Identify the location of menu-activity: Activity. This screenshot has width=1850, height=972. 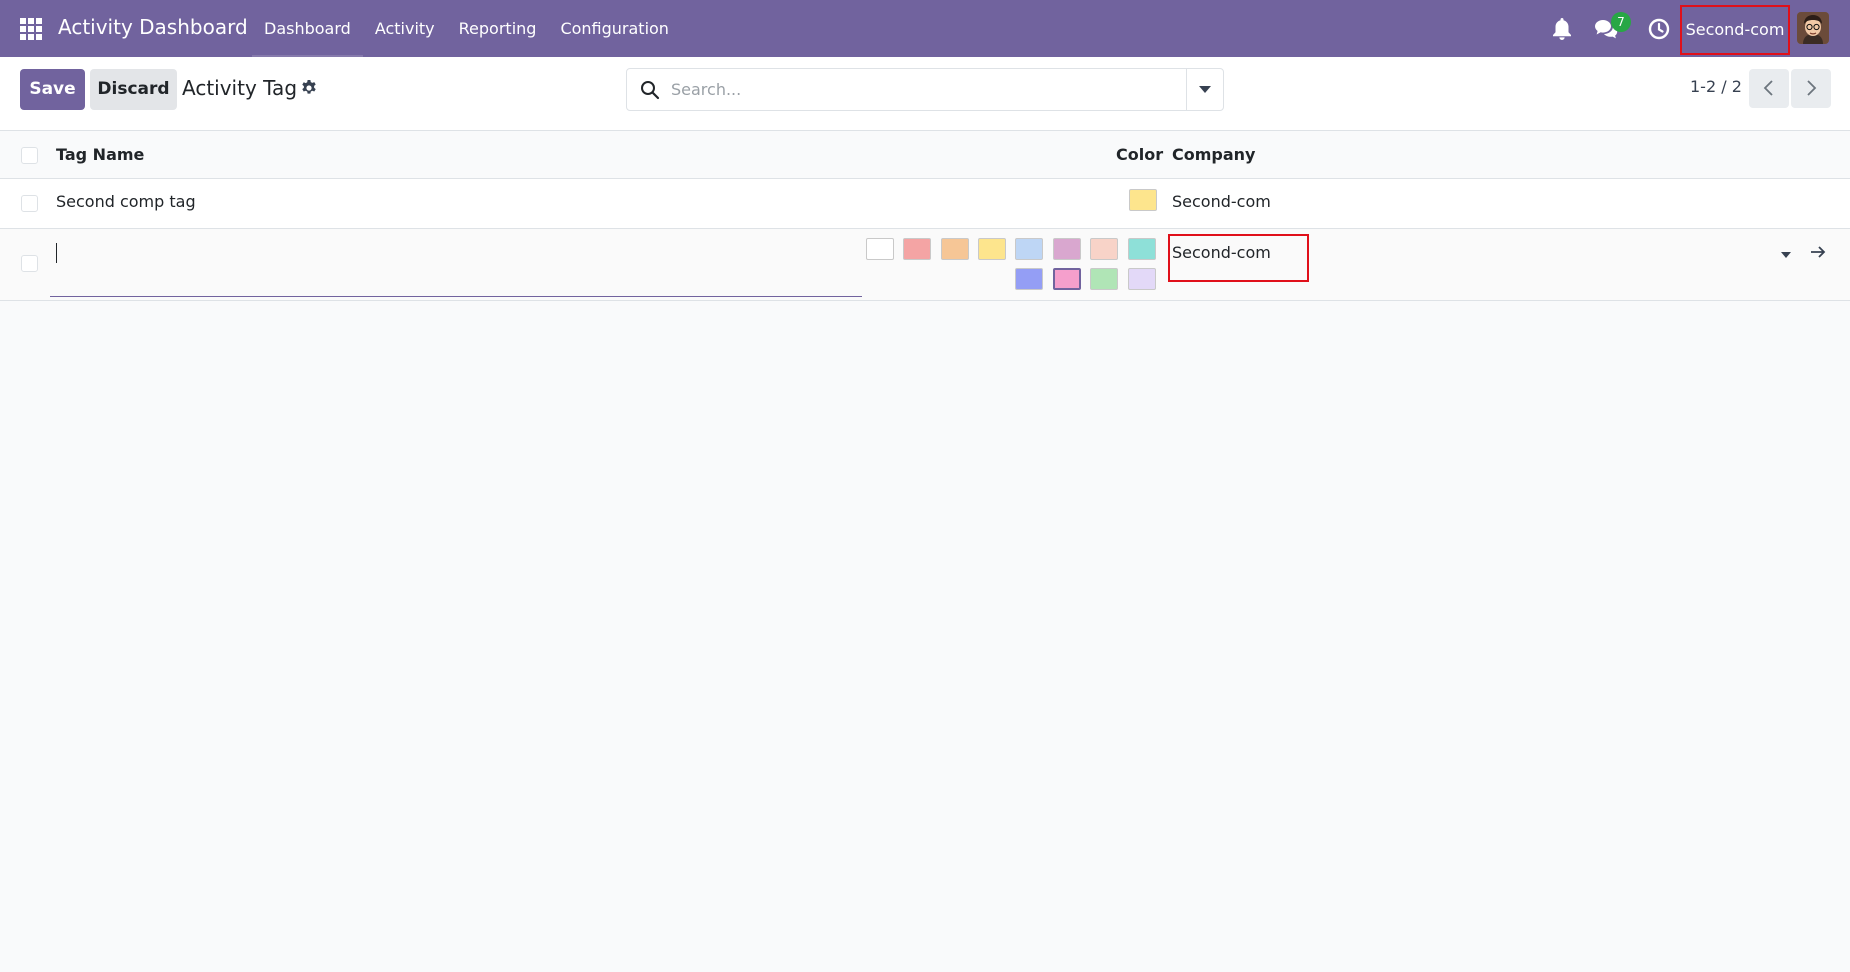
(405, 28).